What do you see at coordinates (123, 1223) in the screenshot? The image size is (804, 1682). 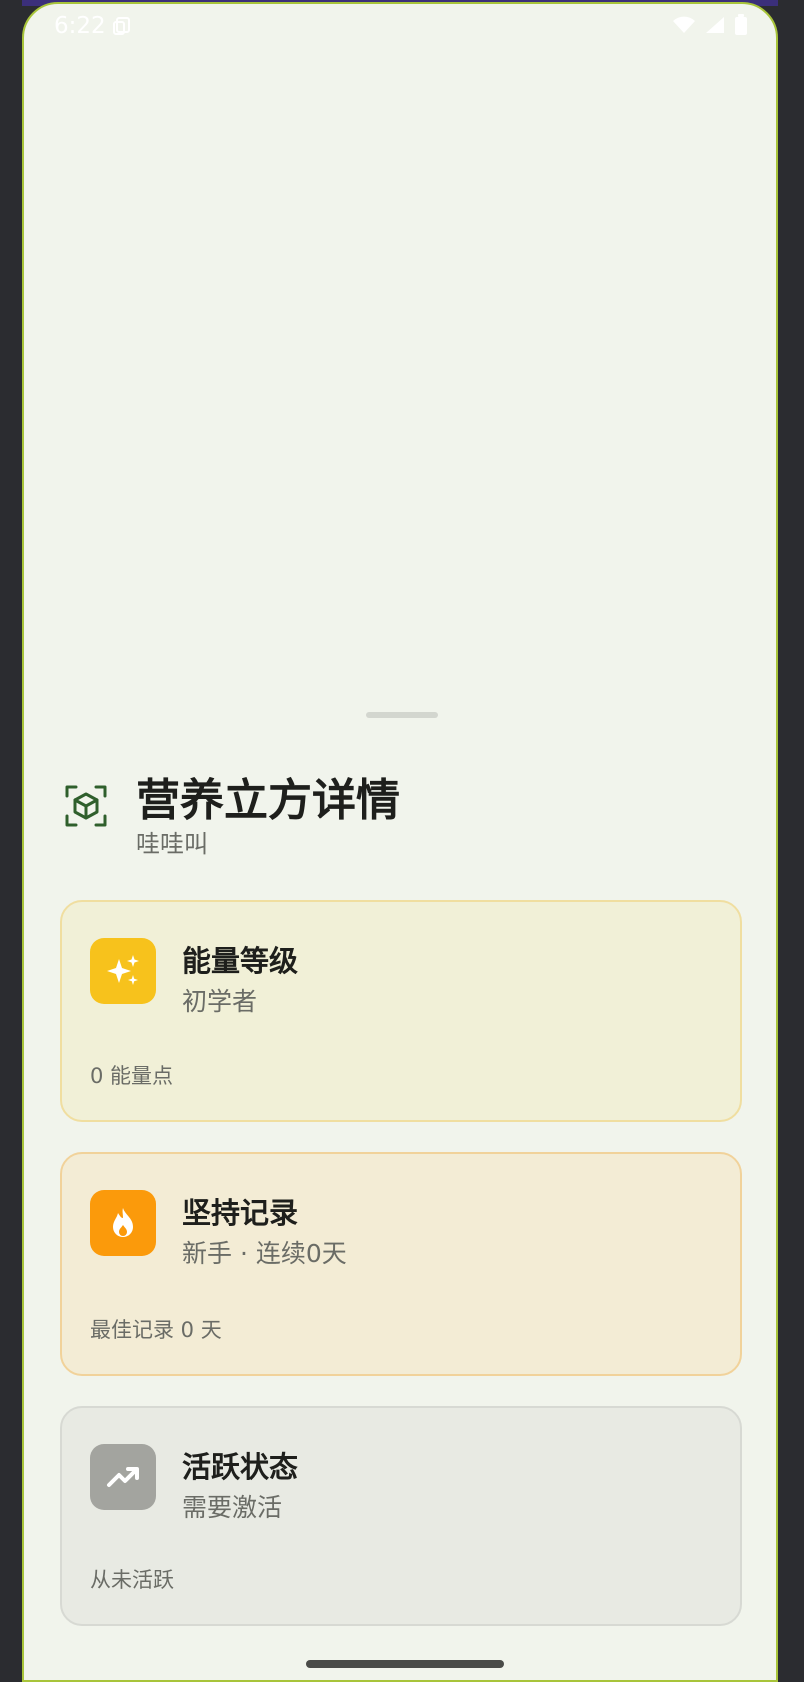 I see `flame-icon` at bounding box center [123, 1223].